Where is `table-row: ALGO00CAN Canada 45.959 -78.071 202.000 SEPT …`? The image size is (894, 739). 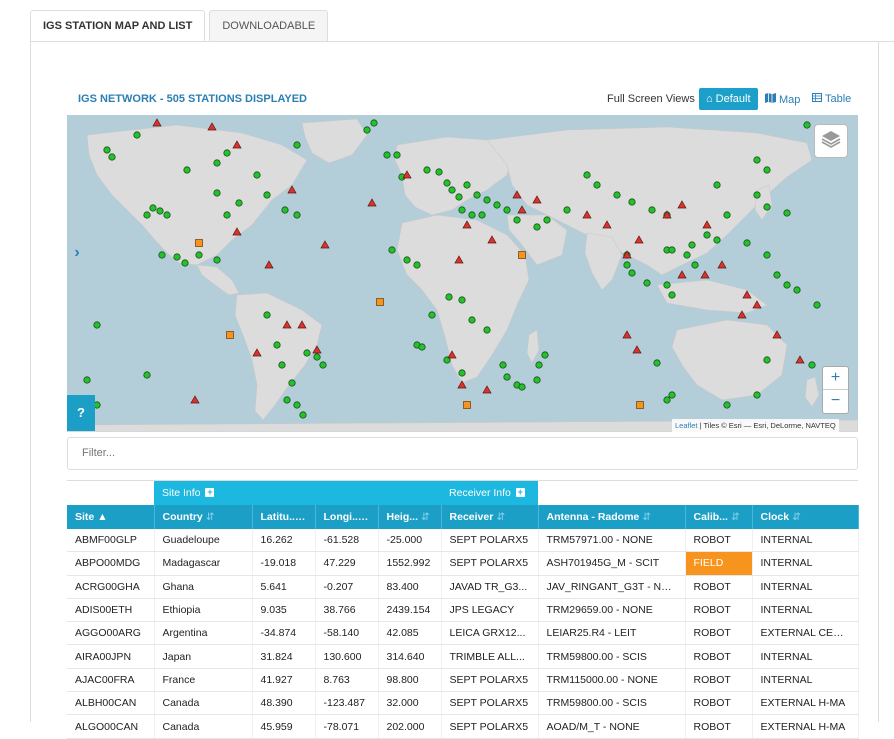 table-row: ALGO00CAN Canada 45.959 -78.071 202.000 SEPT … is located at coordinates (463, 726).